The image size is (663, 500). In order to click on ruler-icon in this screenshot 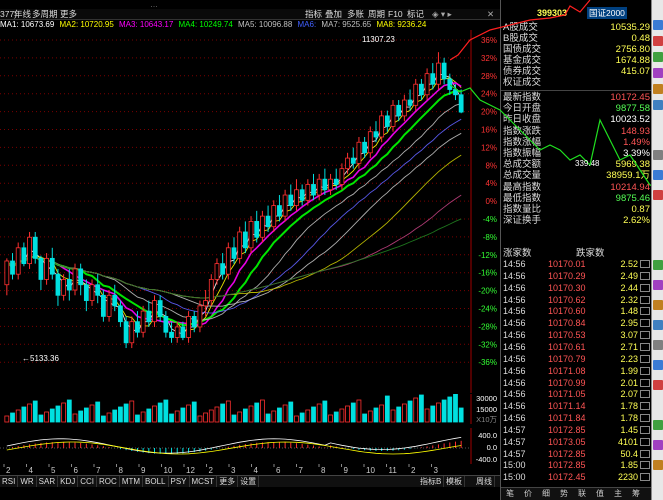, I will do `click(658, 105)`.